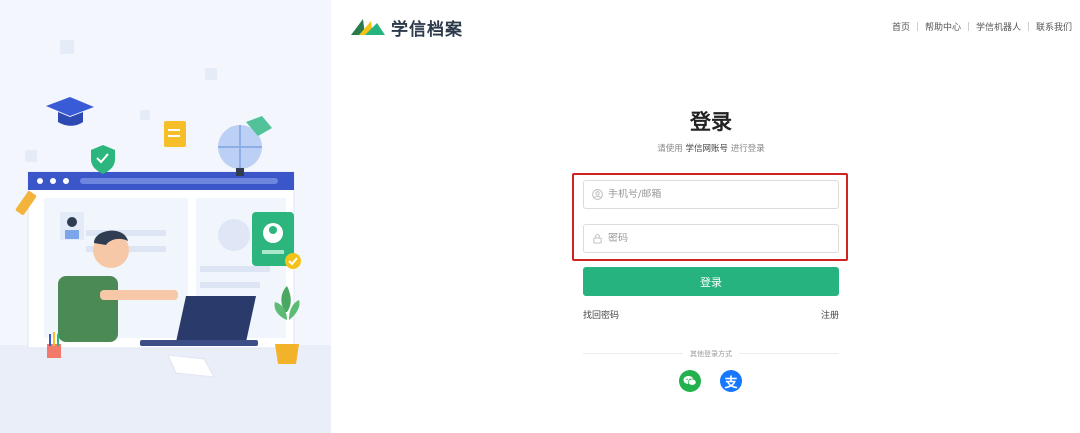  Describe the element at coordinates (1054, 26) in the screenshot. I see `nav-contact-link: 联系我们` at that location.